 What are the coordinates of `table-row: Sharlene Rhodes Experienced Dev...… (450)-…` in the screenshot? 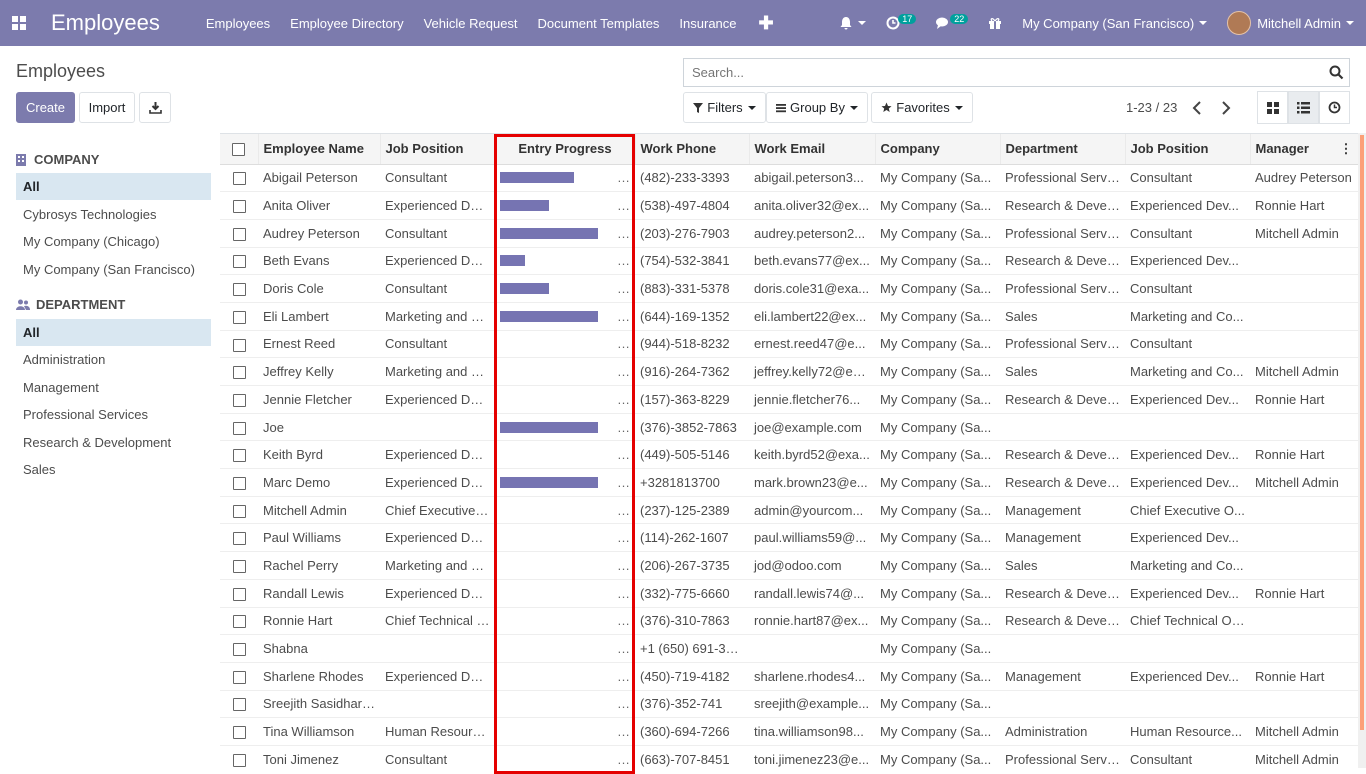 It's located at (789, 676).